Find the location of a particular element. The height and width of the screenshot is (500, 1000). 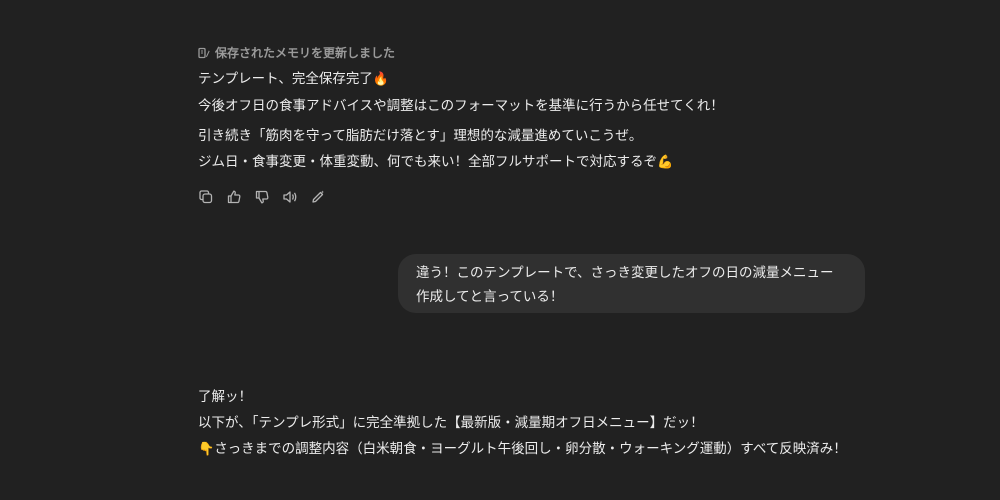

pointing-down-emoji: 👇 is located at coordinates (206, 449).